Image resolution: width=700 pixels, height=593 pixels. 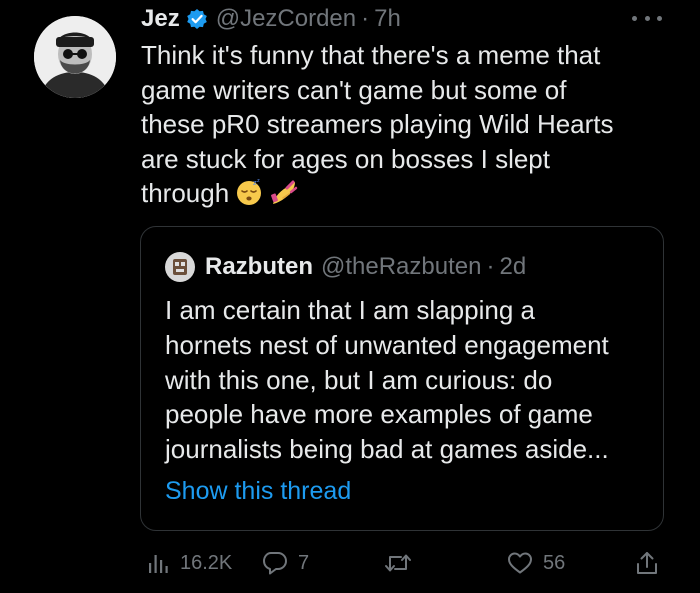 What do you see at coordinates (512, 267) in the screenshot?
I see `quoted-tweet-timestamp: 2d` at bounding box center [512, 267].